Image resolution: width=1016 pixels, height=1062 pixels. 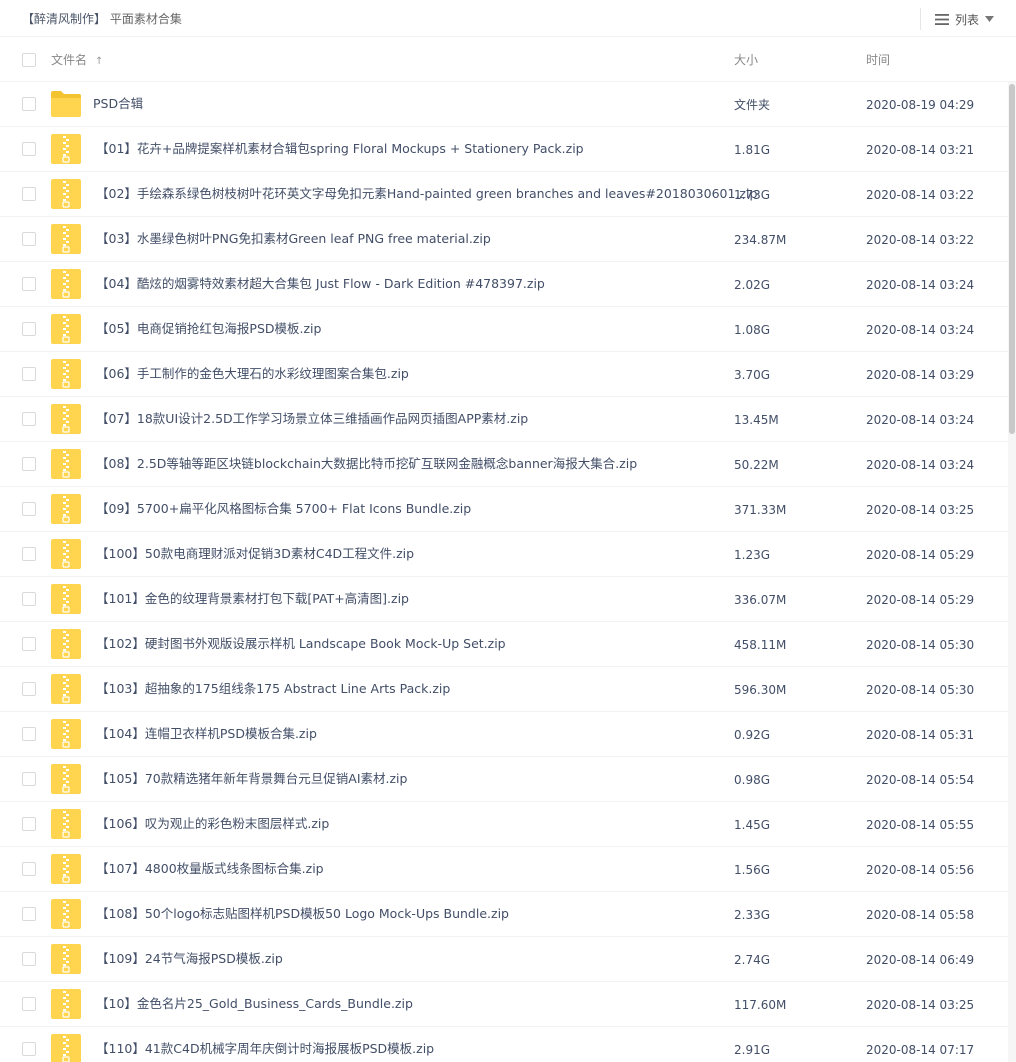 What do you see at coordinates (189, 959) in the screenshot?
I see `file-name: 【109】24节气海报PSD模板.zip` at bounding box center [189, 959].